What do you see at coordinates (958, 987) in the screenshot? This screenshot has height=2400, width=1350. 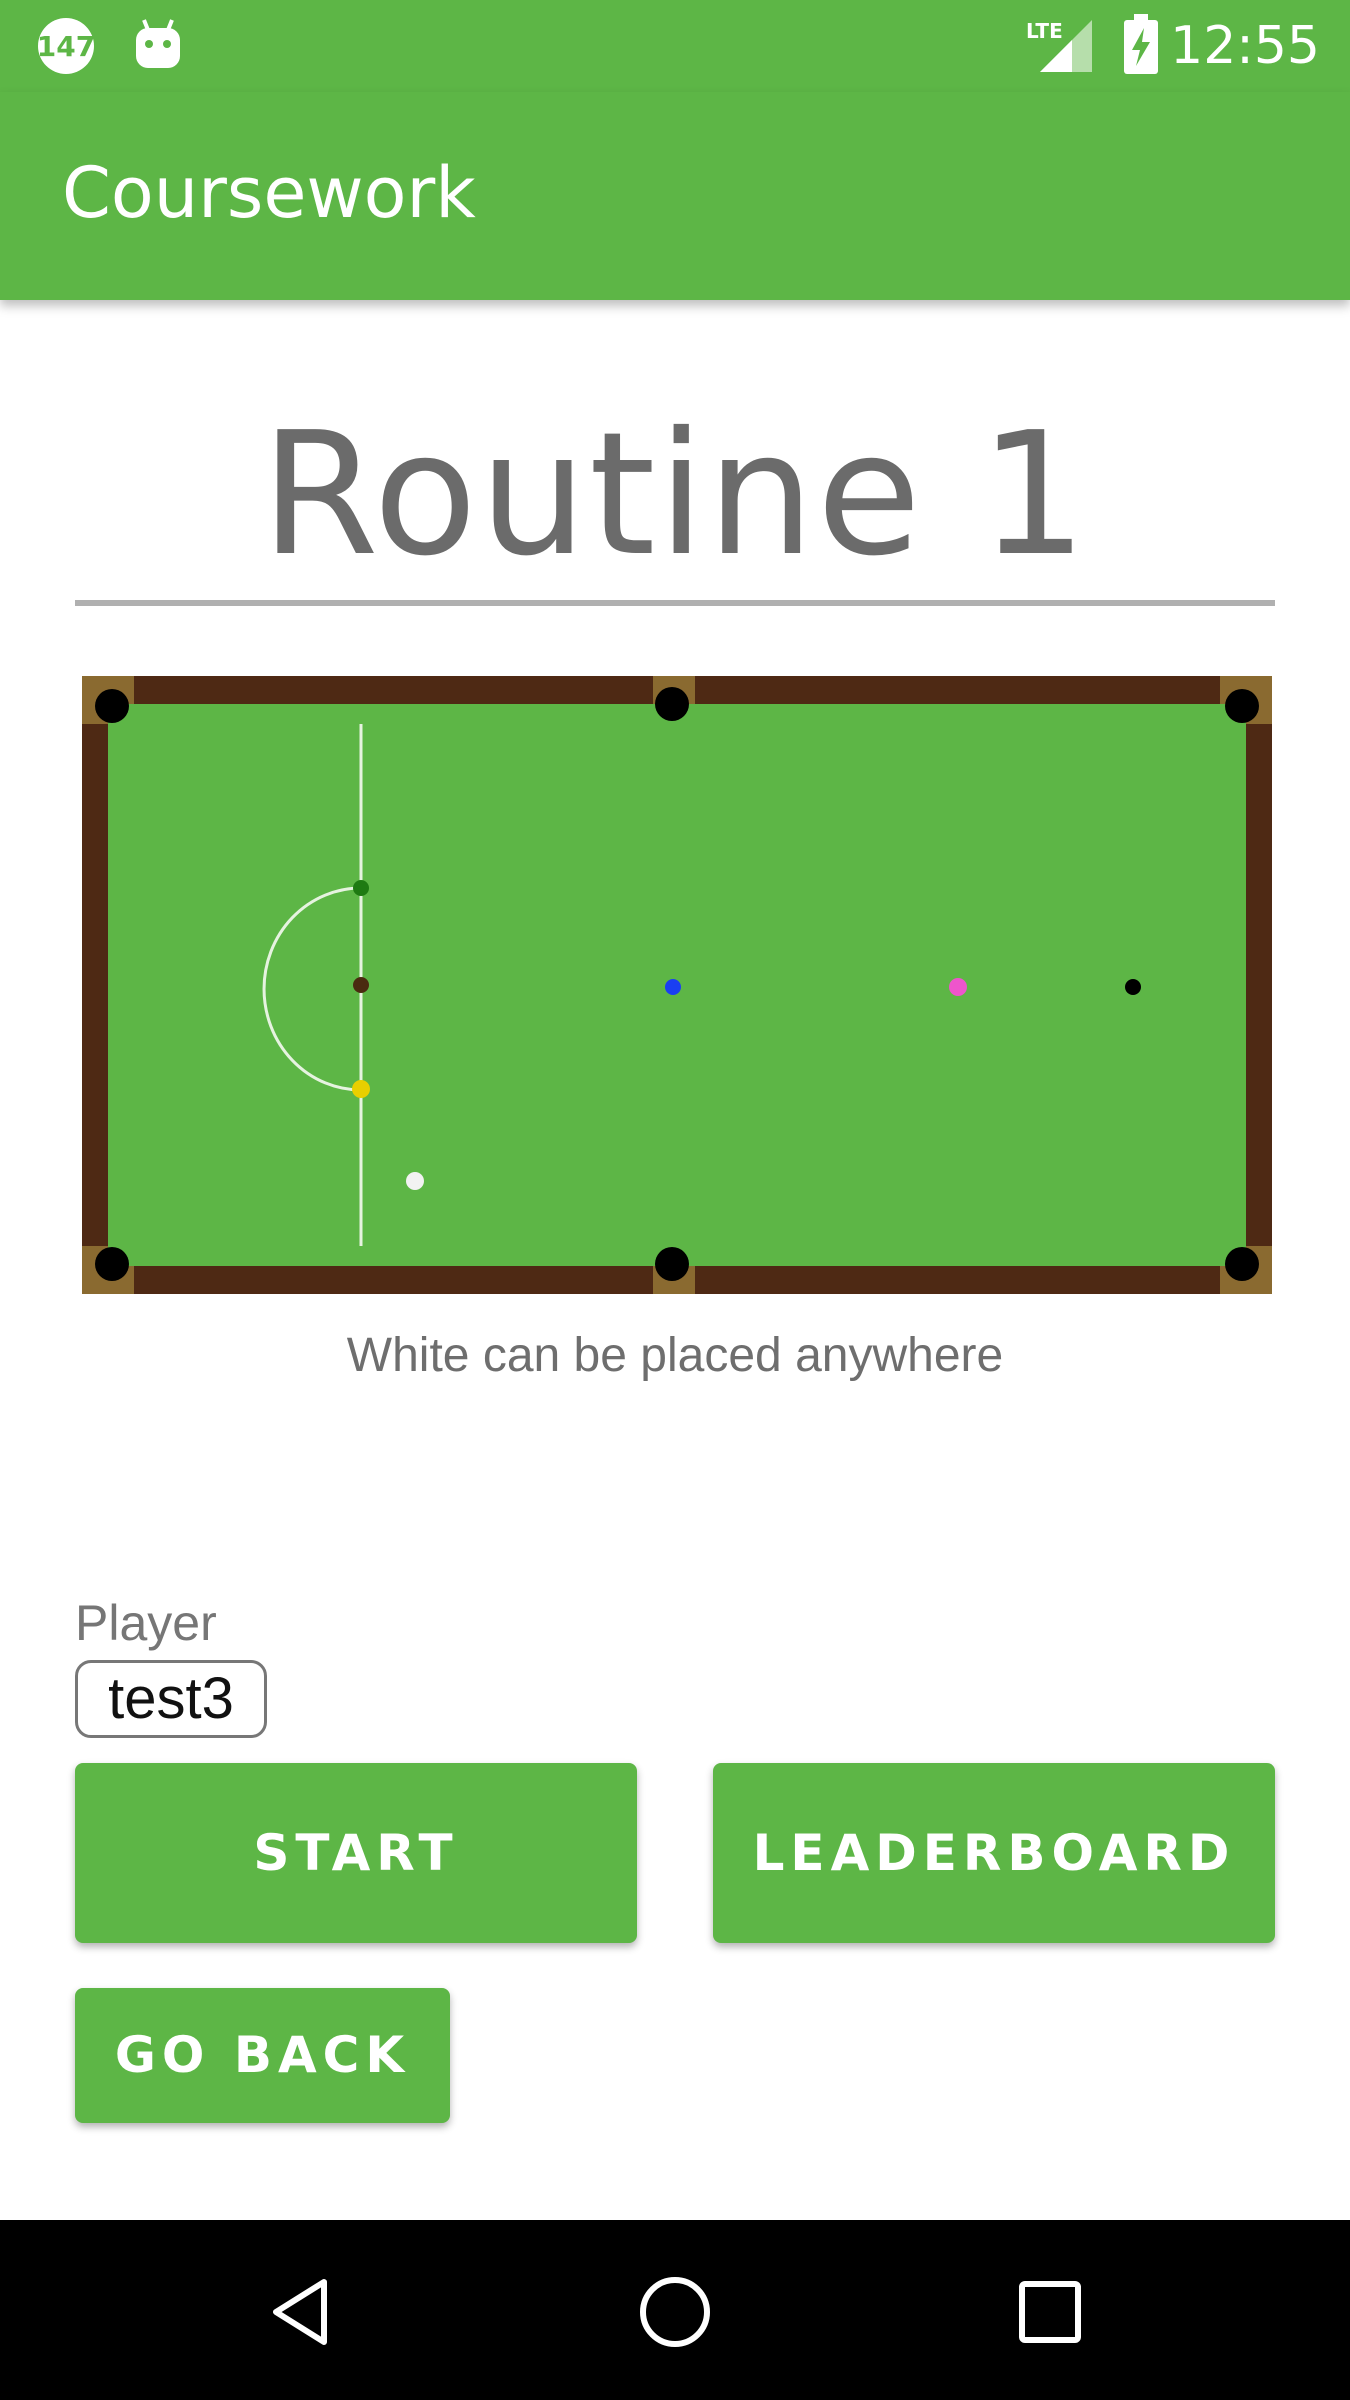 I see `pink-ball` at bounding box center [958, 987].